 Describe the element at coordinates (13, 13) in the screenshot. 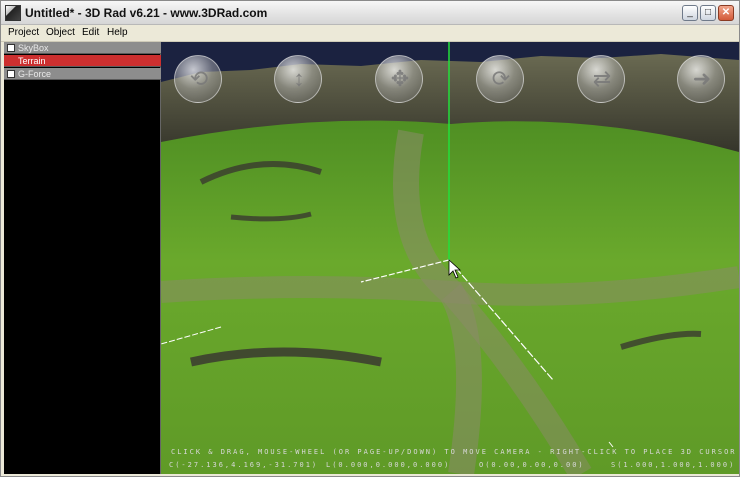

I see `app-icon` at that location.